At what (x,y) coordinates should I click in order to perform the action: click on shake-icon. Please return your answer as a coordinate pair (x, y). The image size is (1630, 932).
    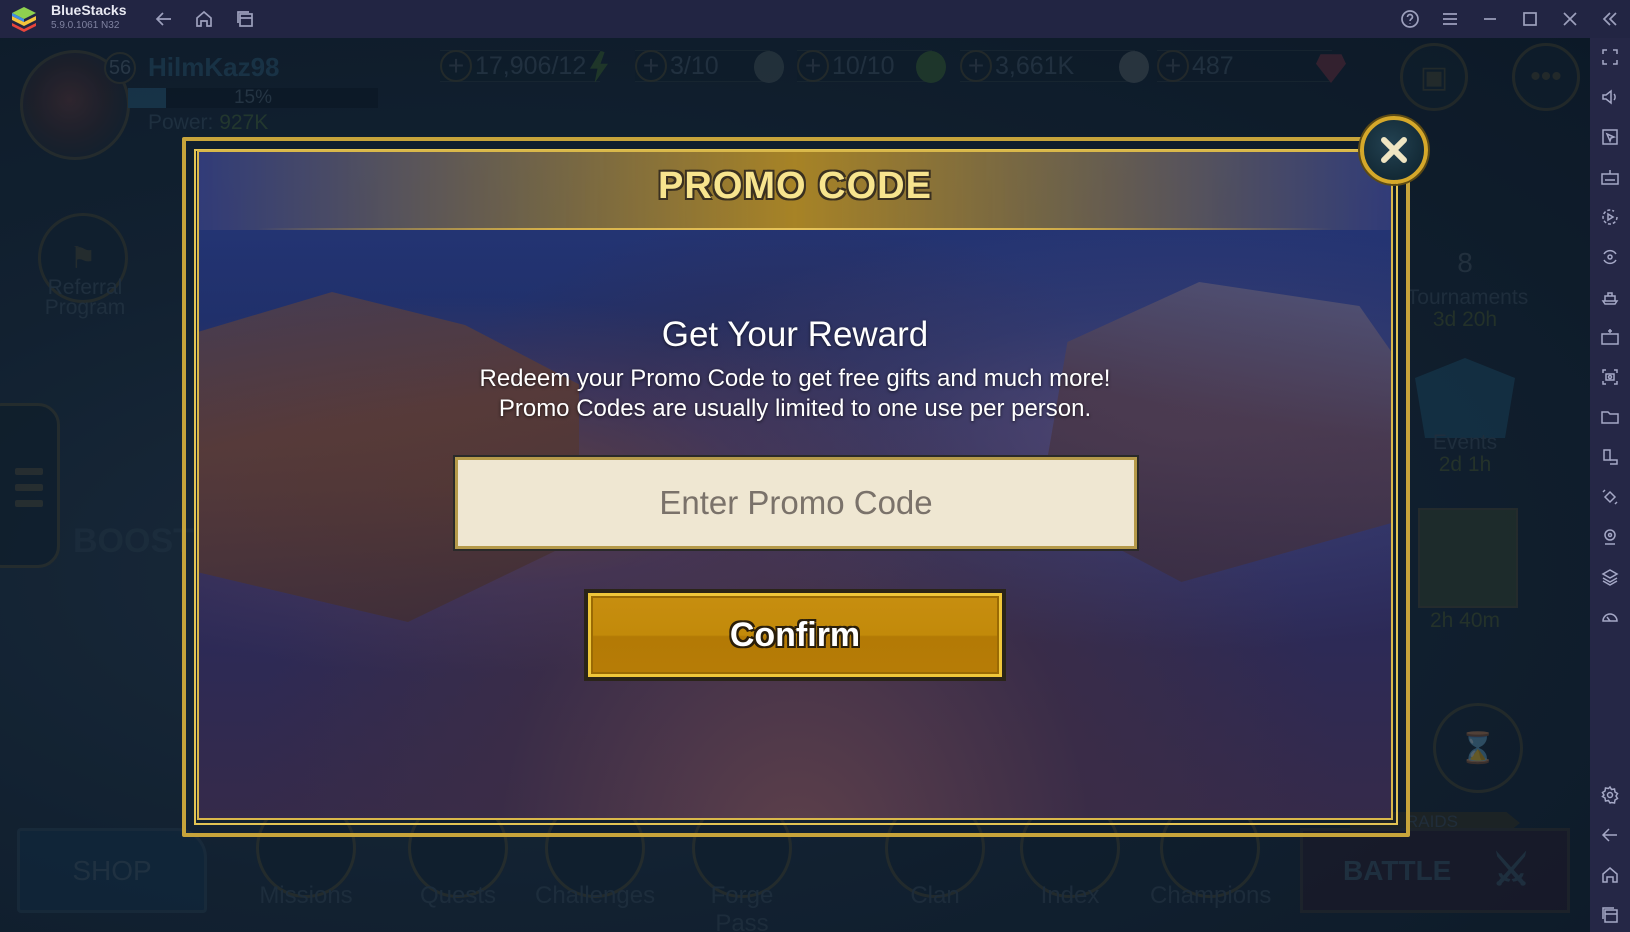
    Looking at the image, I should click on (1610, 497).